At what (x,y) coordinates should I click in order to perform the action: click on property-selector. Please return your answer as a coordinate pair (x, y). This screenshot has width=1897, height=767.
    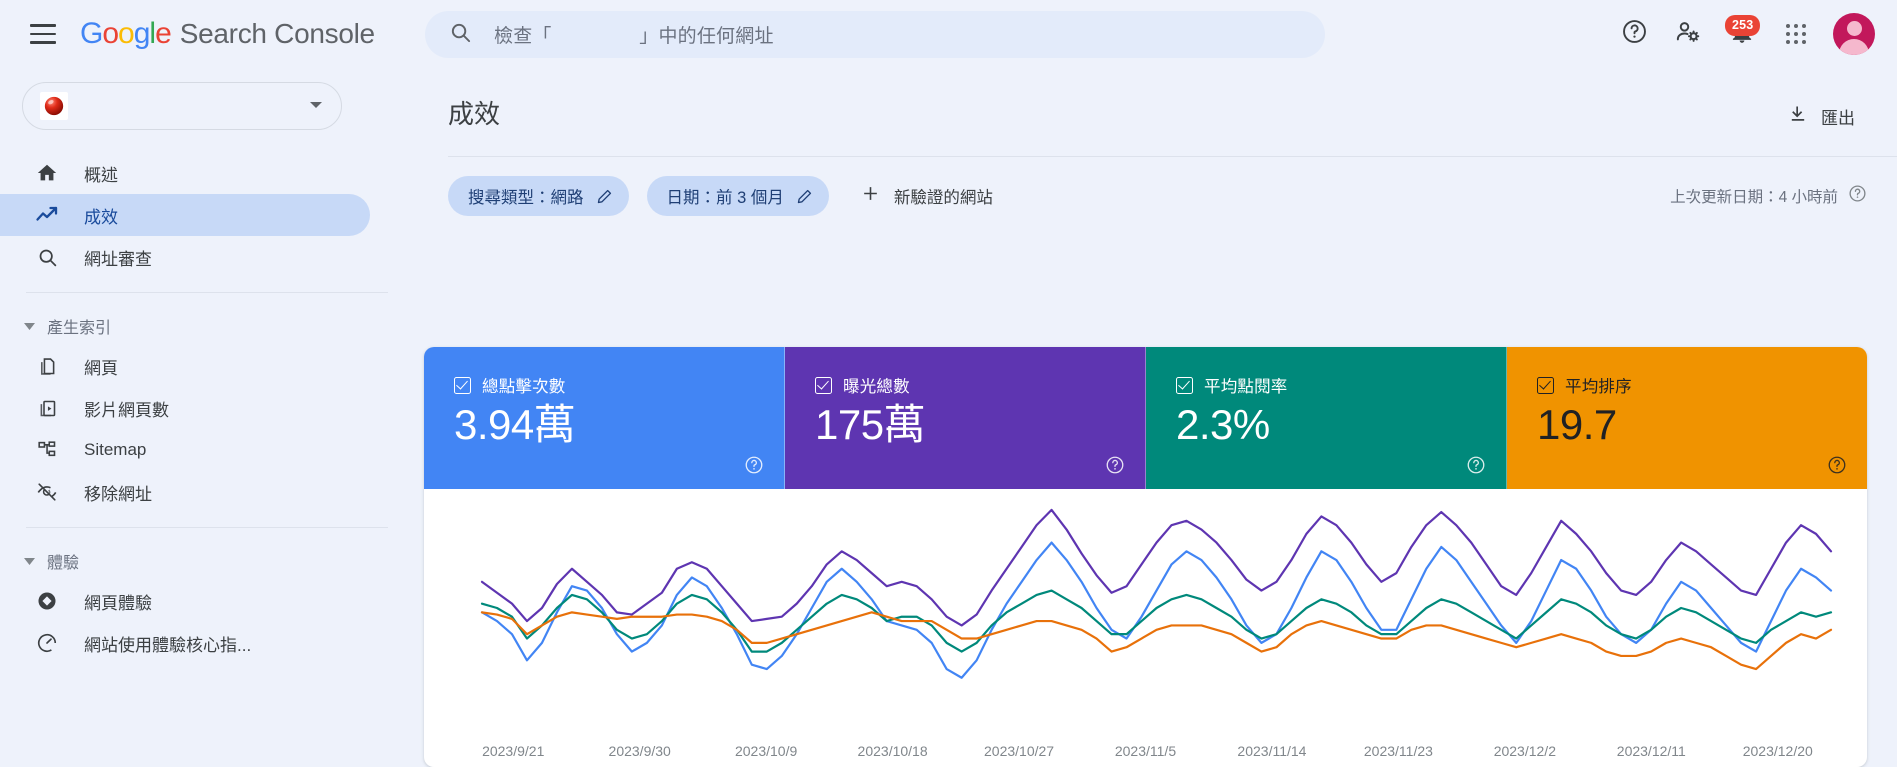
    Looking at the image, I should click on (182, 106).